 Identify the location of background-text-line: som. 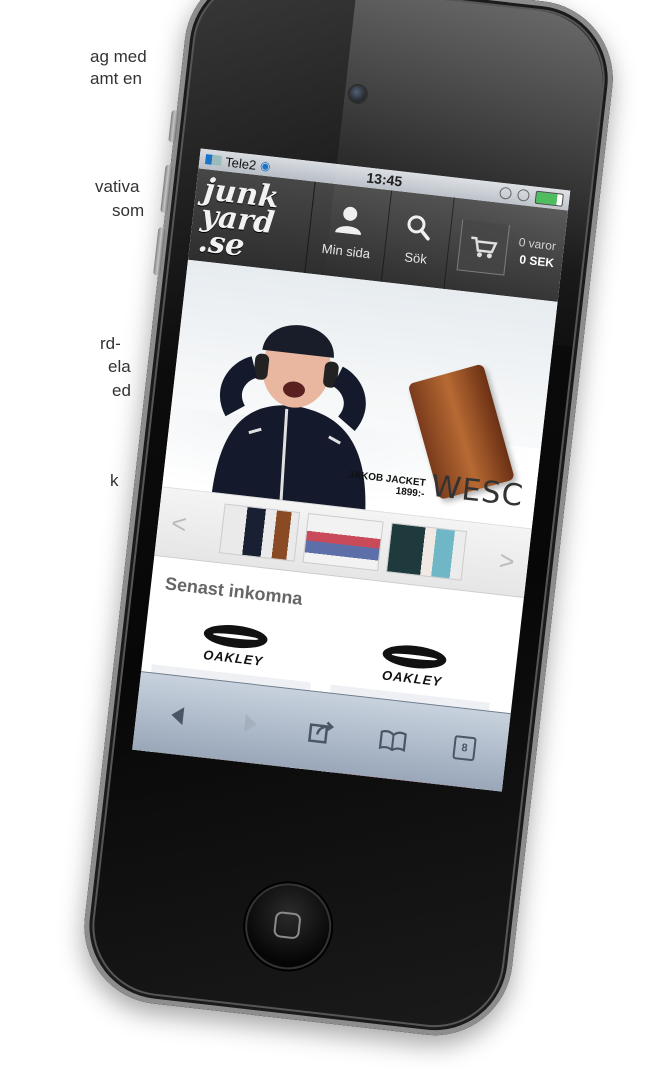
(128, 210).